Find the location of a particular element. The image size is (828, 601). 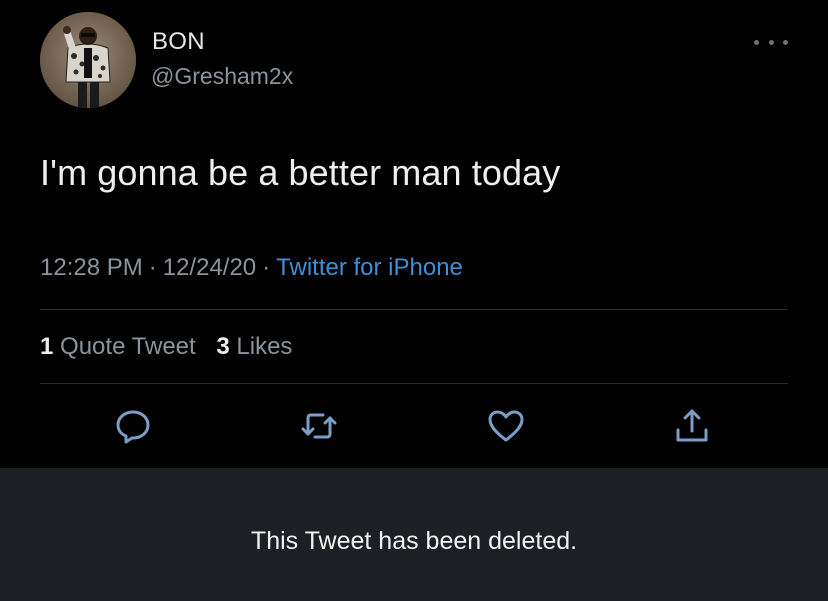

quote-tweets-stat: 1 Quote Tweet is located at coordinates (118, 346).